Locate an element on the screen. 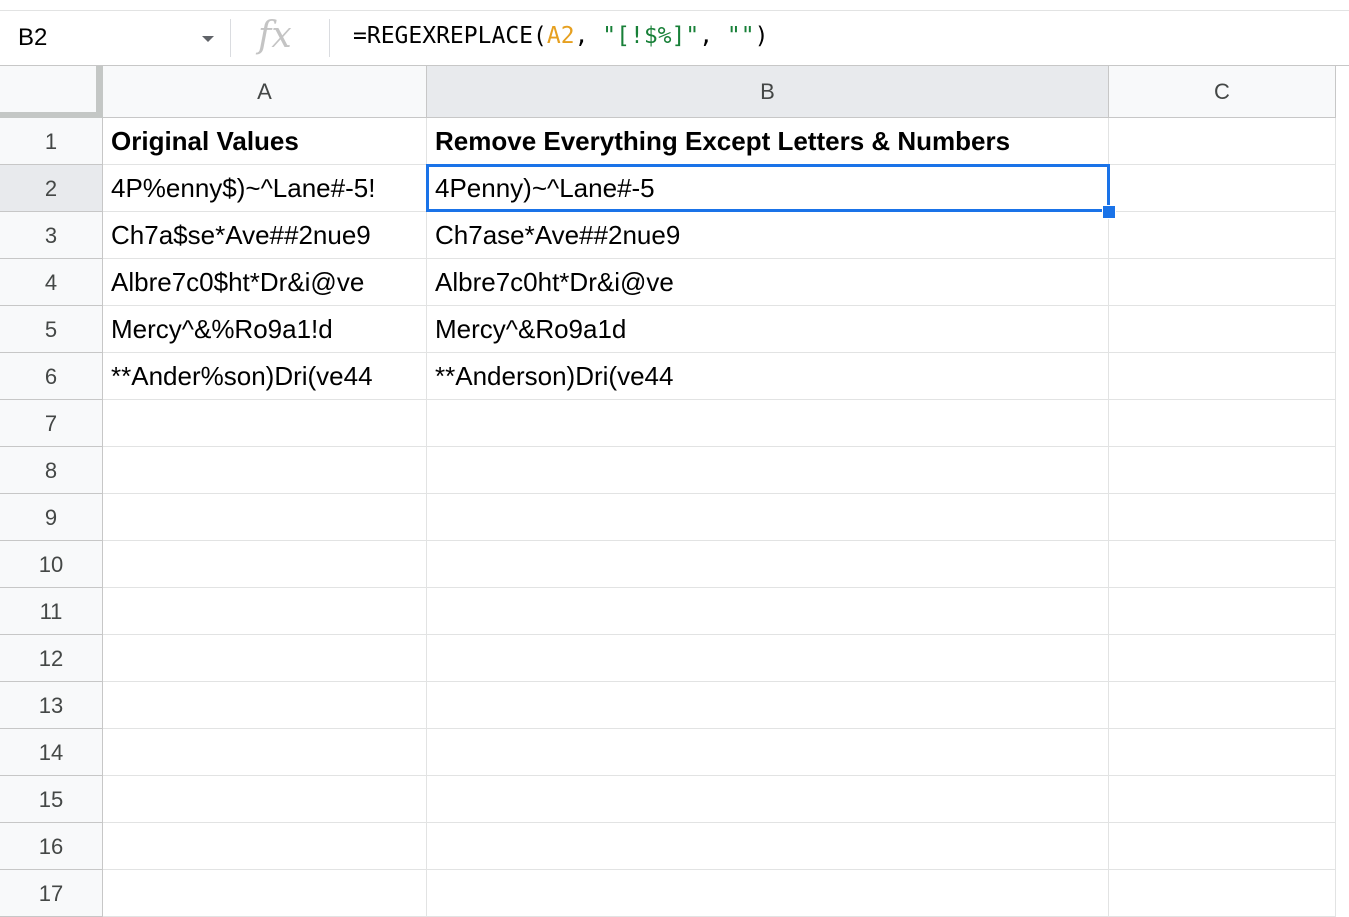 The width and height of the screenshot is (1349, 917). cell-value: Mercy^&Ro9a1d is located at coordinates (531, 329).